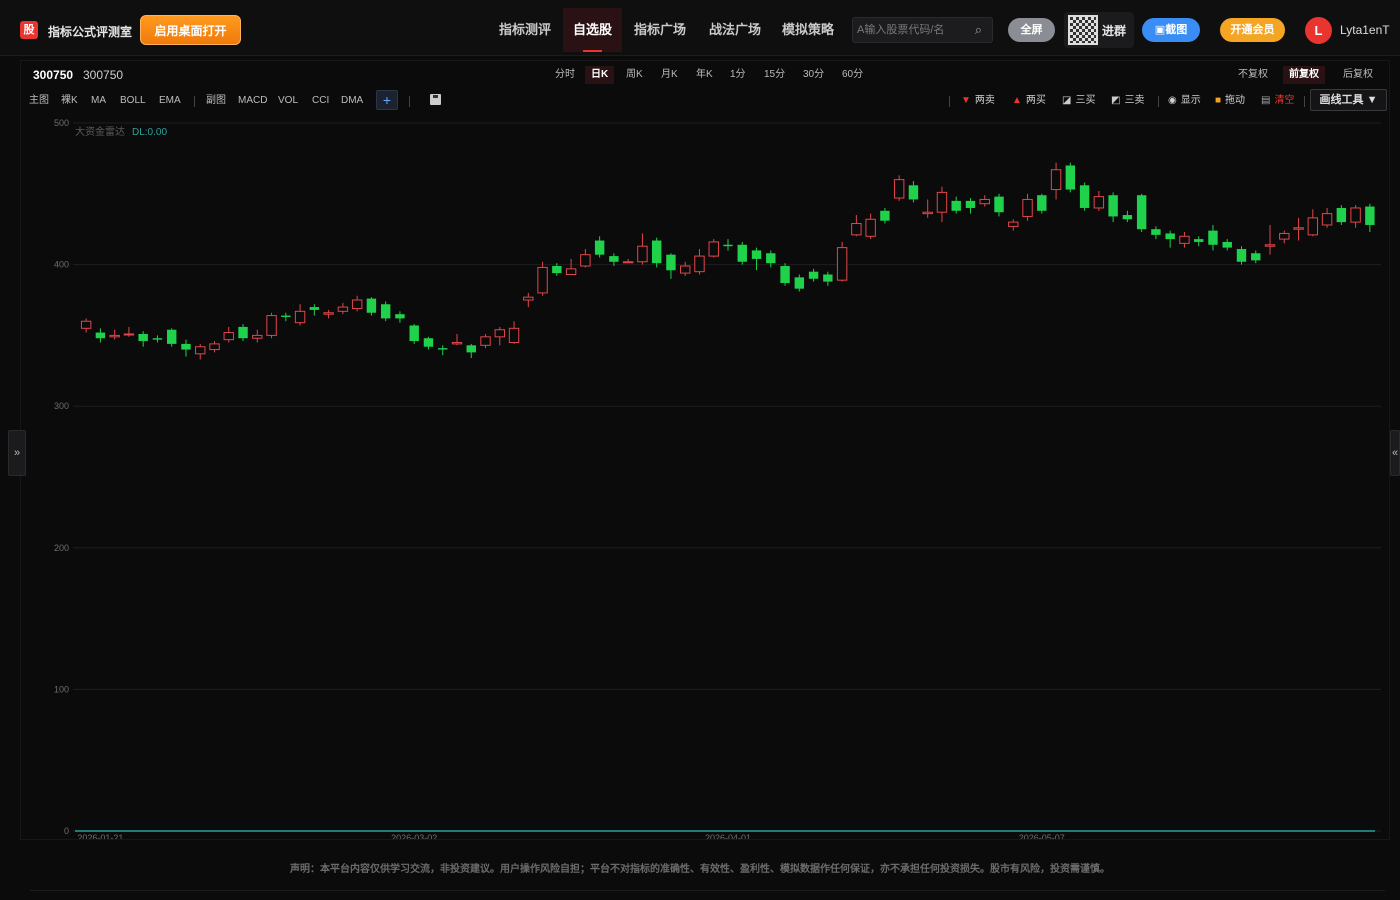  Describe the element at coordinates (1031, 30) in the screenshot. I see `fullscreen-button: 全屏` at that location.